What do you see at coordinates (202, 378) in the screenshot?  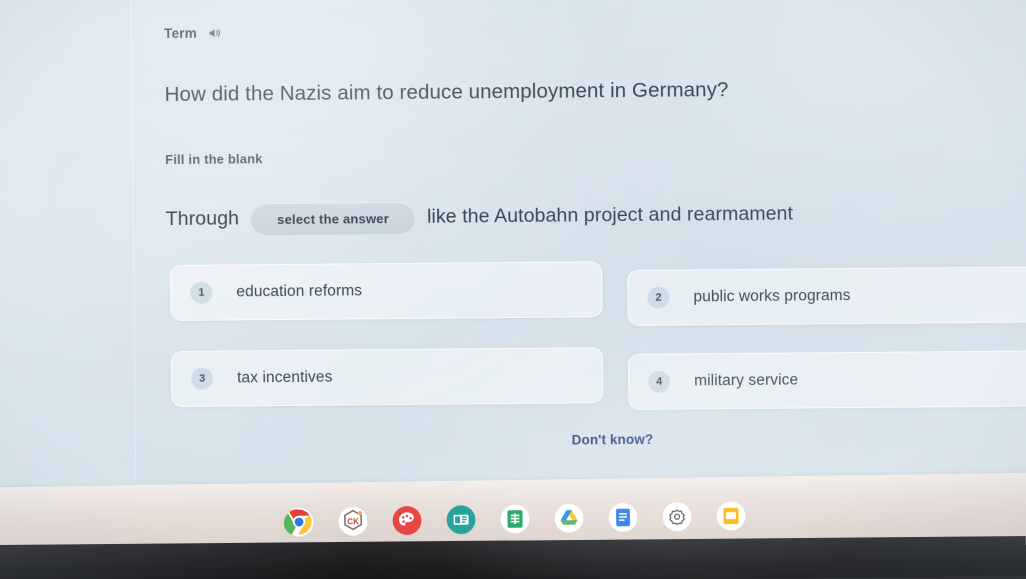 I see `option-number-badge: 3` at bounding box center [202, 378].